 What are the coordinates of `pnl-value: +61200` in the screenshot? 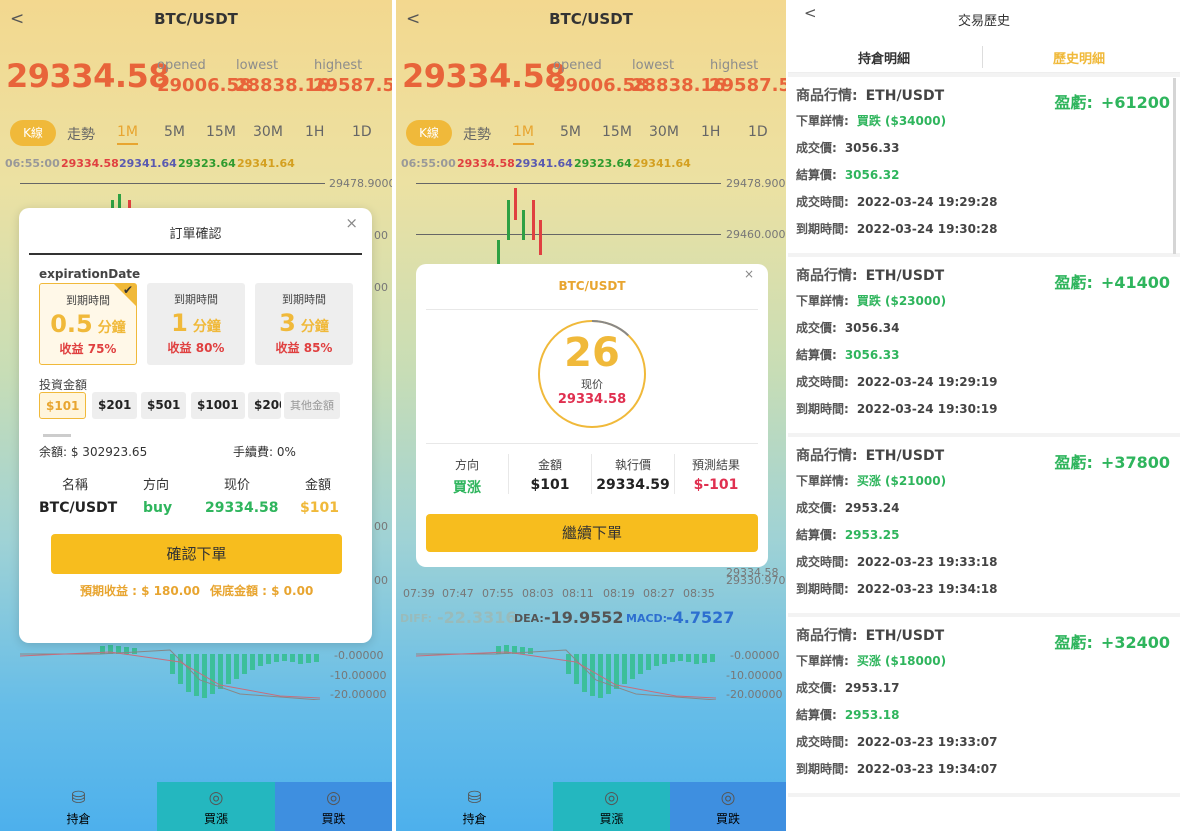 It's located at (1135, 102).